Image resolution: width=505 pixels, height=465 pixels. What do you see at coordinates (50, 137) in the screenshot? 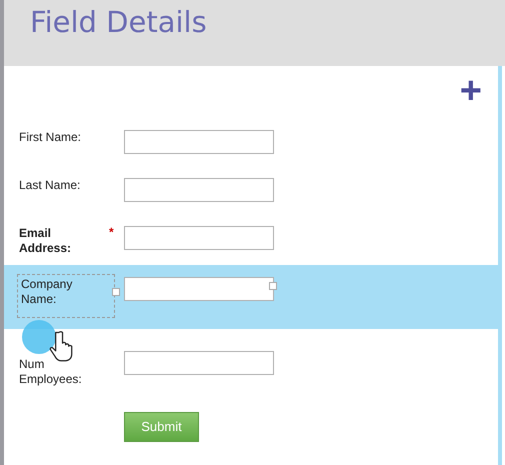
I see `field-label: First Name:` at bounding box center [50, 137].